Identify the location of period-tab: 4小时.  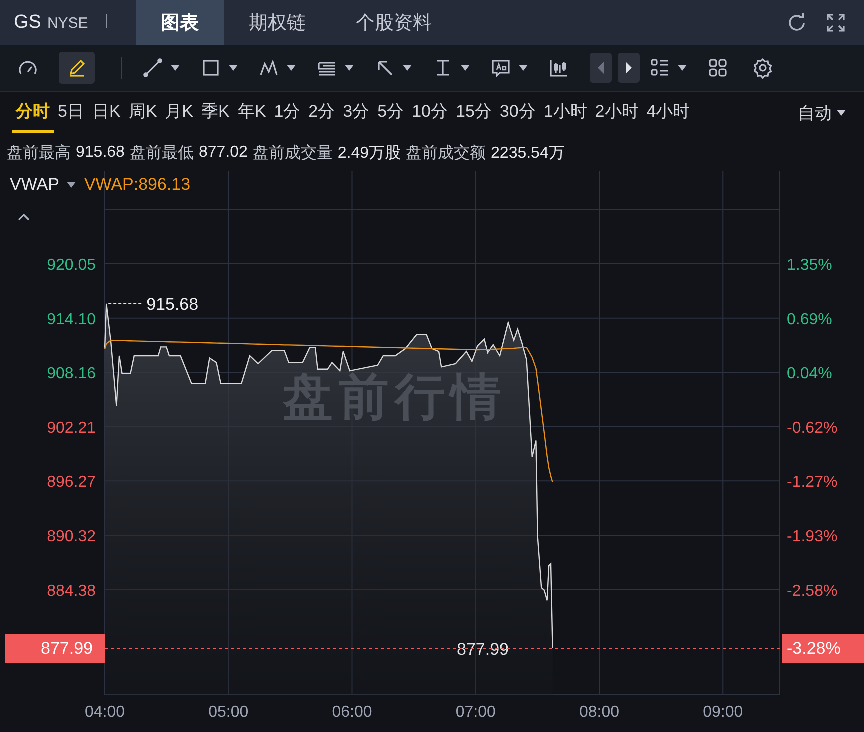
(668, 113).